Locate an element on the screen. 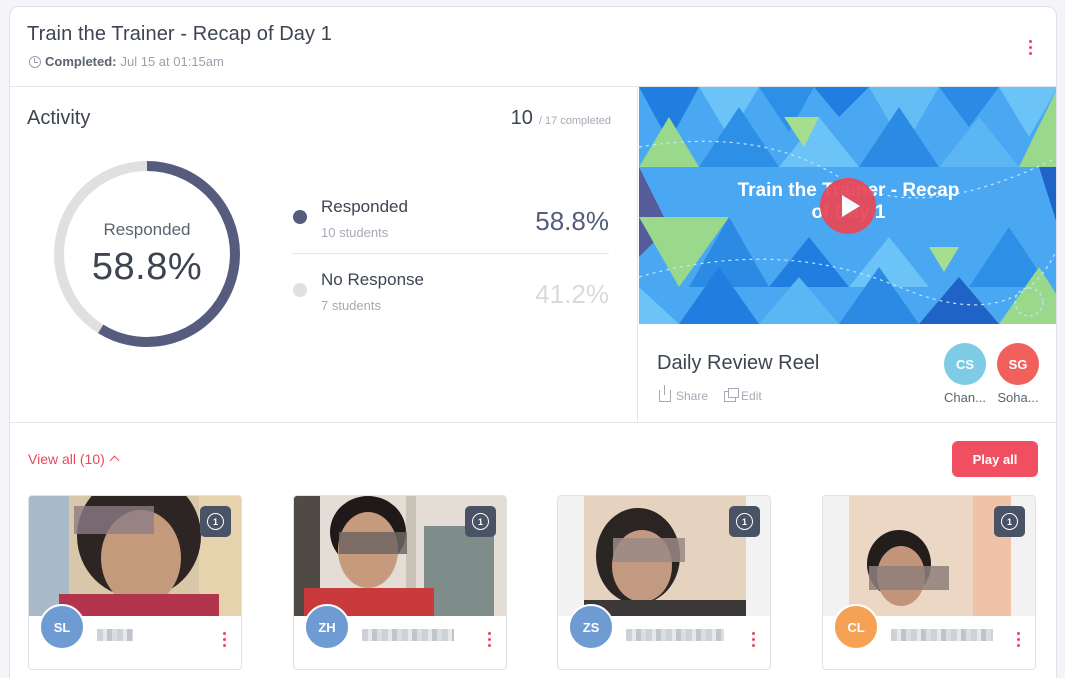 The width and height of the screenshot is (1065, 678). completed-info: Completed: Jul 15 at 01:15am is located at coordinates (126, 61).